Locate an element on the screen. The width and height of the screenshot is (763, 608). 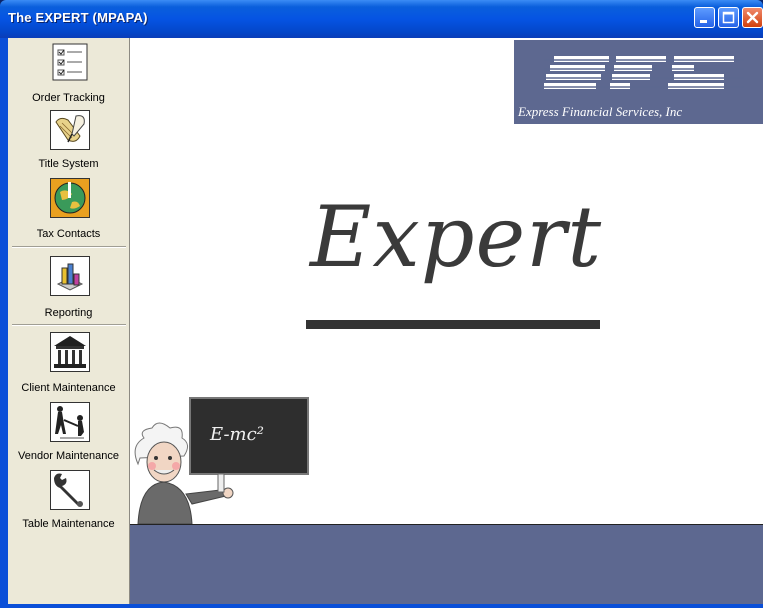
close-icon is located at coordinates (752, 17).